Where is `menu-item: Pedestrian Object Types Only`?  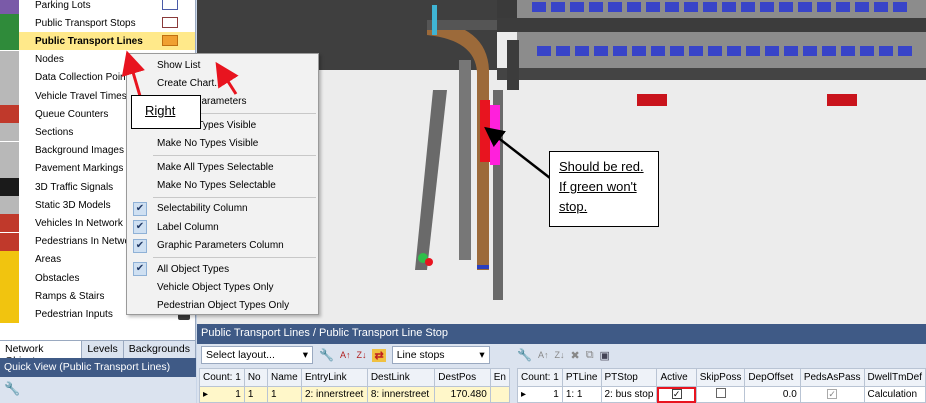
menu-item: Pedestrian Object Types Only is located at coordinates (222, 306).